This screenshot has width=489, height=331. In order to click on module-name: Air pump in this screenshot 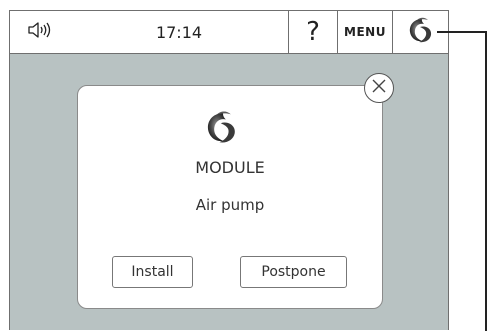, I will do `click(230, 205)`.